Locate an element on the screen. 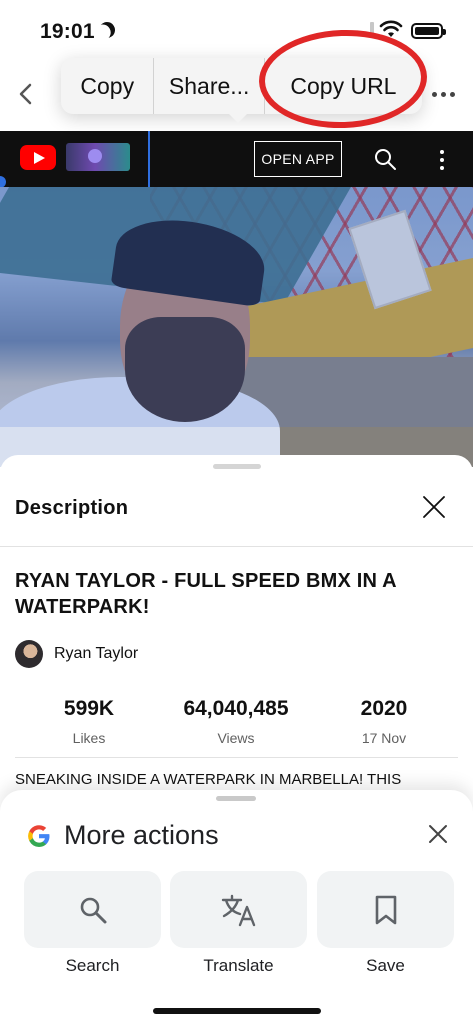  date-stat: 2020 17 Nov is located at coordinates (384, 721).